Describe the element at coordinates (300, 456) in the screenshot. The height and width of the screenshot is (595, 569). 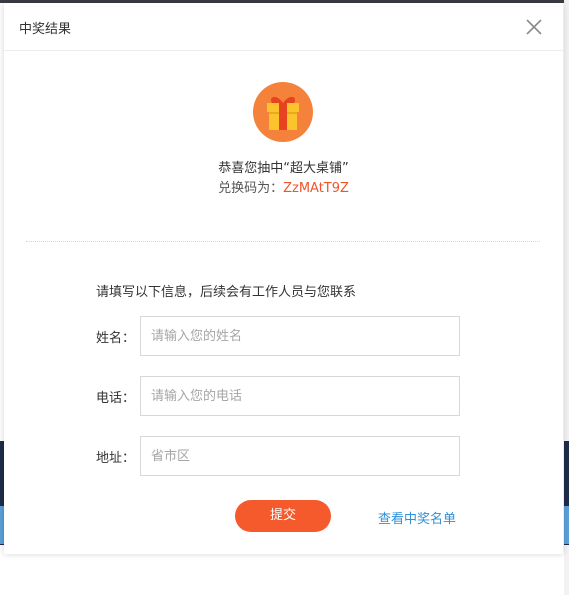
I see `address-input` at that location.